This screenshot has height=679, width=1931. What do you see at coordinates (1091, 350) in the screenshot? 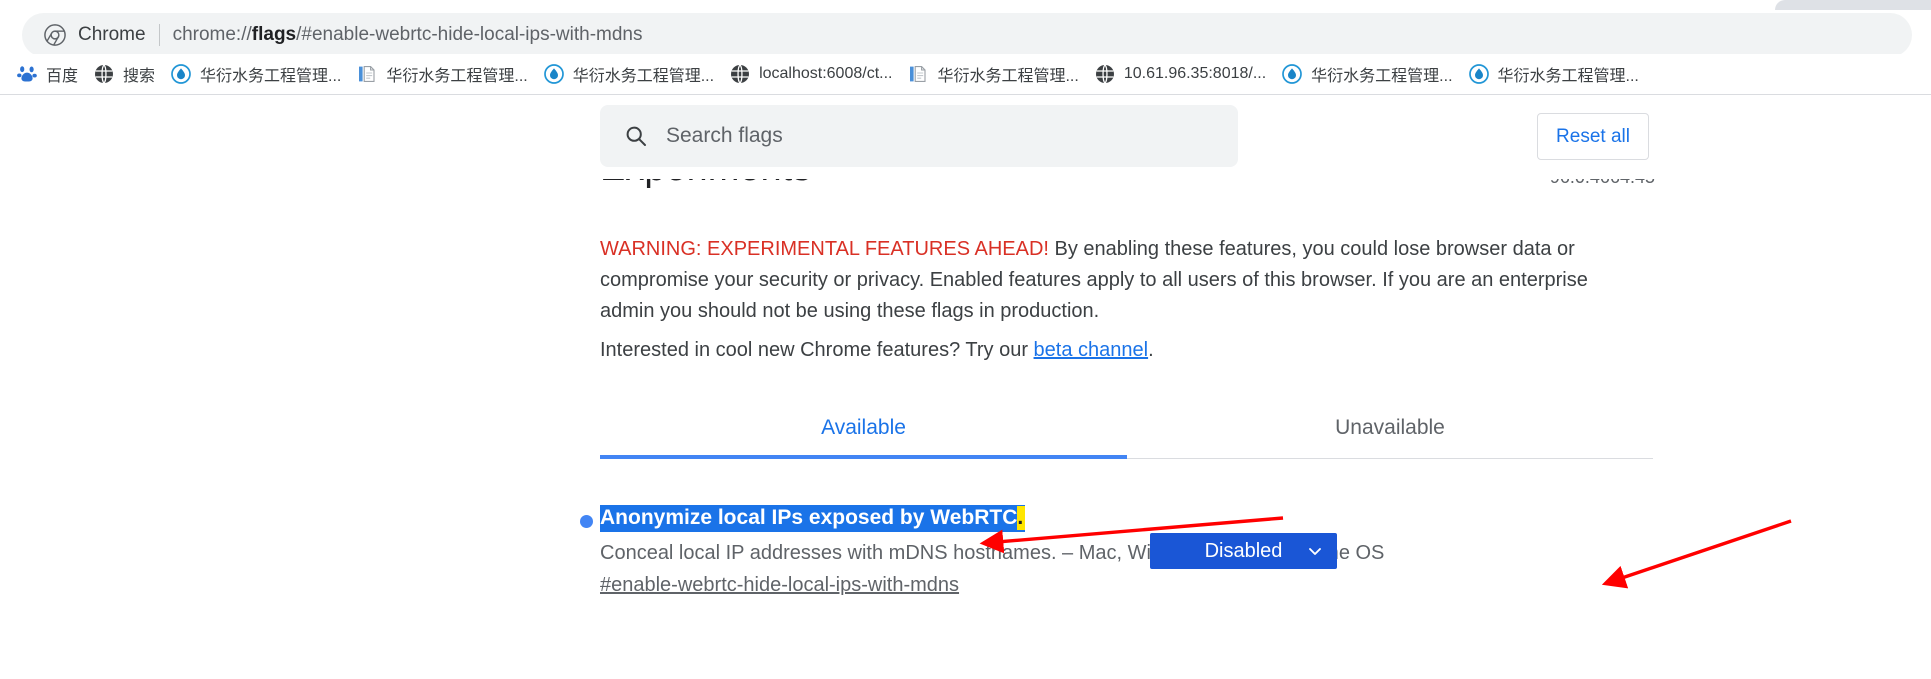
I see `beta-channel-link: beta channel` at bounding box center [1091, 350].